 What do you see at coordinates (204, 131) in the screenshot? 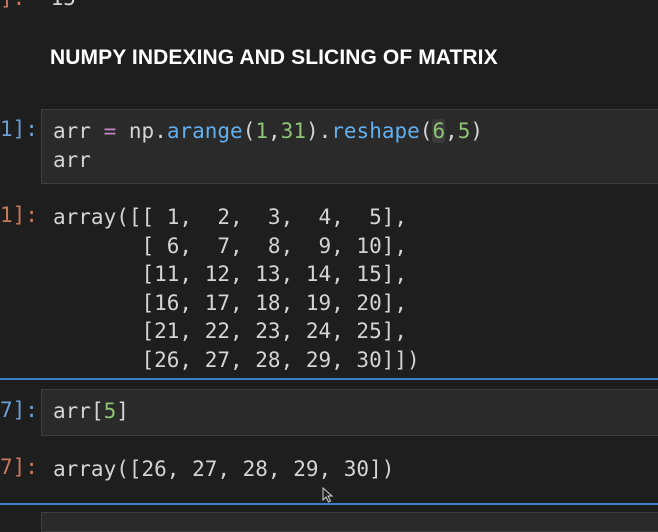
I see `code-token: arange` at bounding box center [204, 131].